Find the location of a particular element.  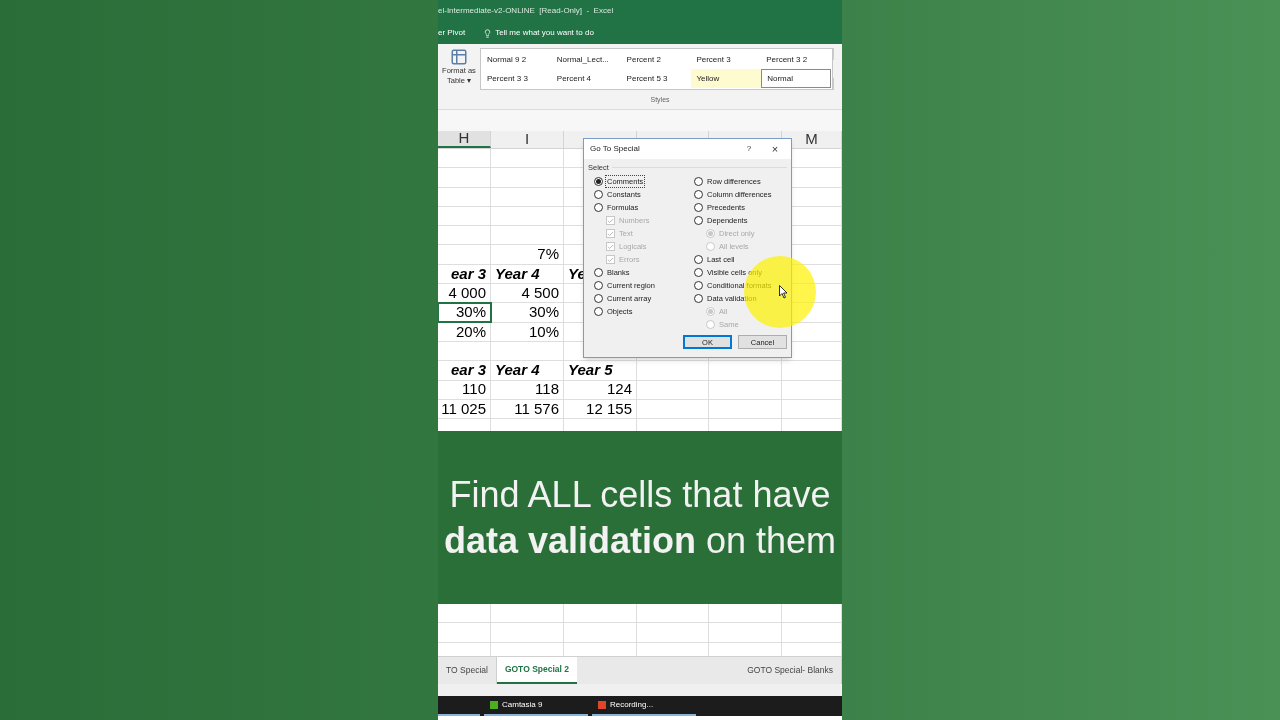

help-button: ? is located at coordinates (749, 149).